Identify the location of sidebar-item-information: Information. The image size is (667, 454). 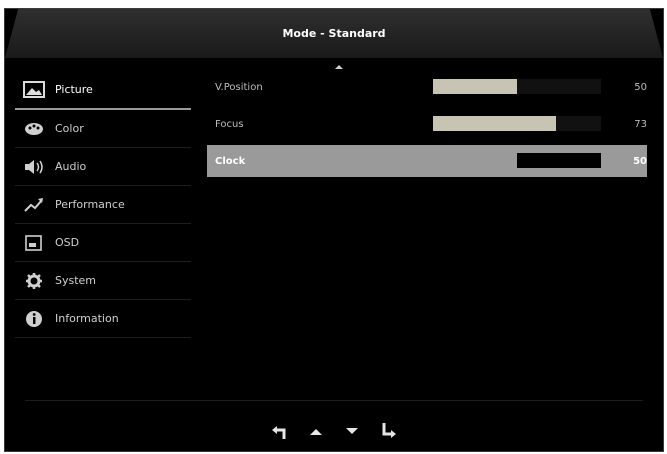
(103, 319).